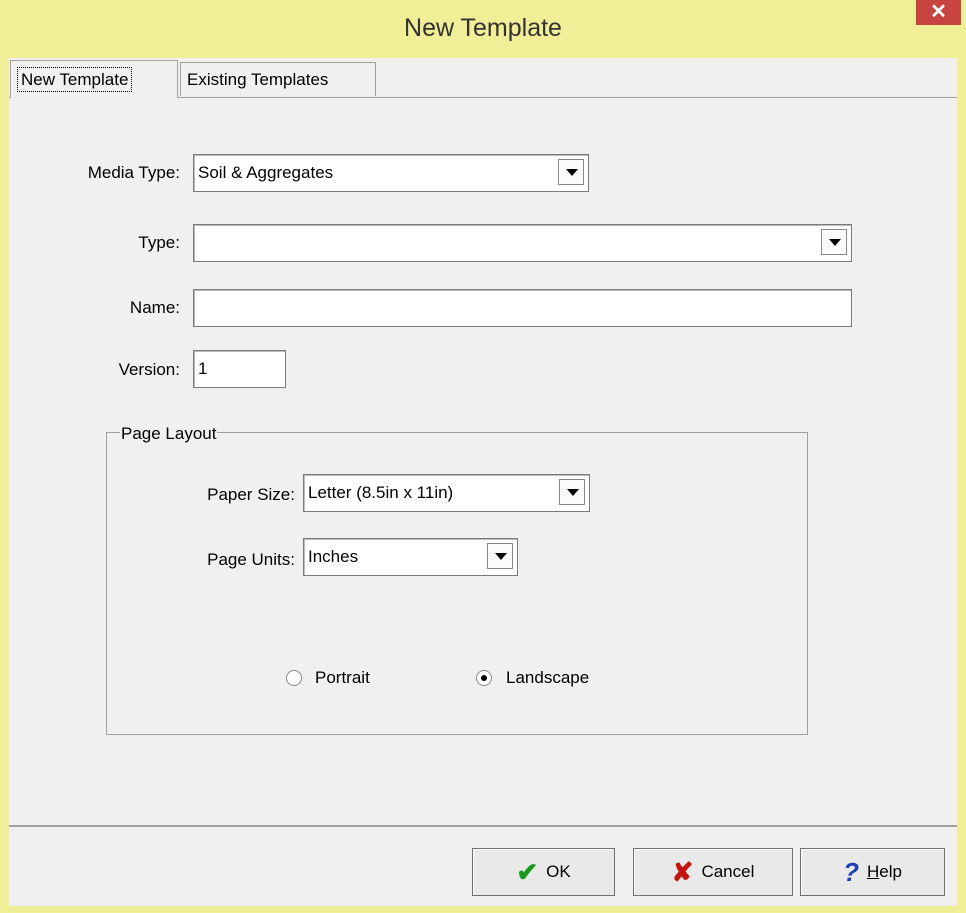 Image resolution: width=966 pixels, height=913 pixels. Describe the element at coordinates (149, 369) in the screenshot. I see `version-label: Version:` at that location.